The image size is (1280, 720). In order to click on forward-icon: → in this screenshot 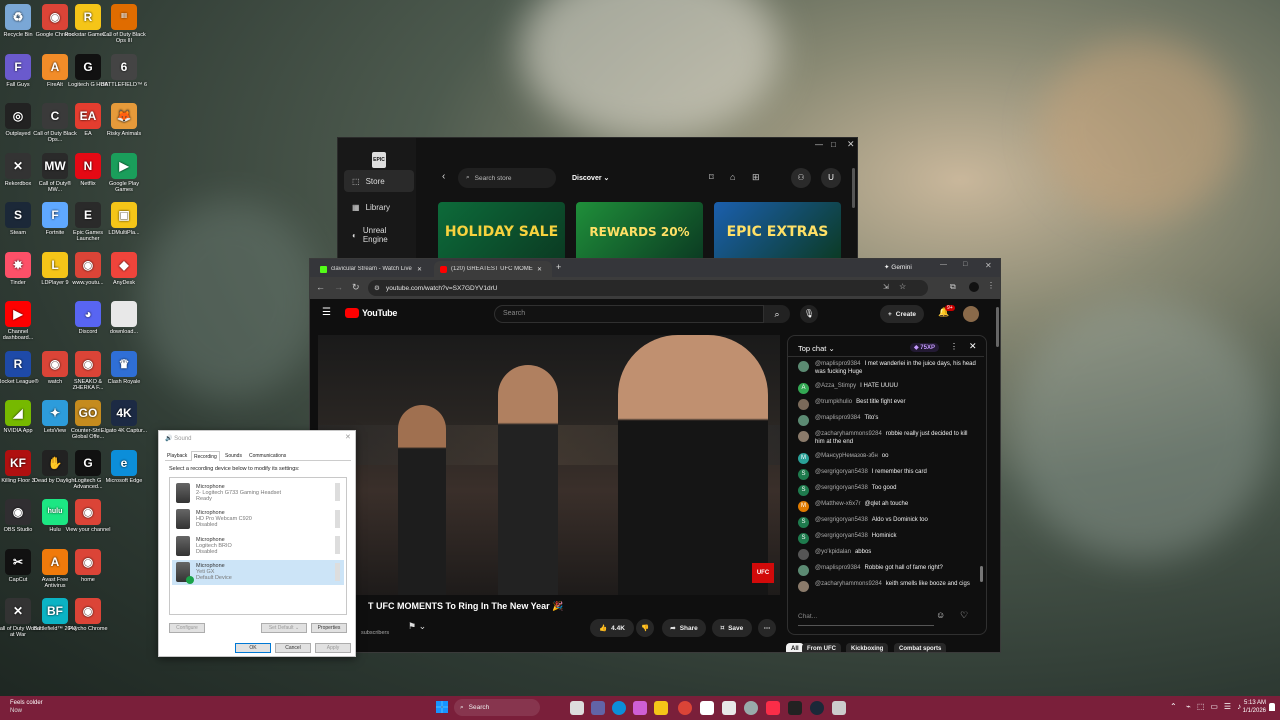, I will do `click(338, 287)`.